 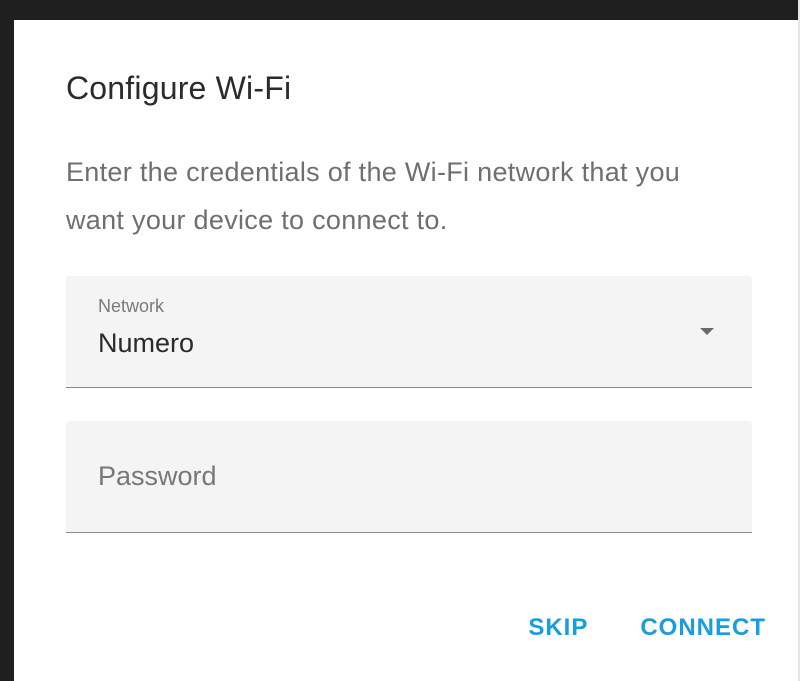 I want to click on chevron-down-icon, so click(x=707, y=331).